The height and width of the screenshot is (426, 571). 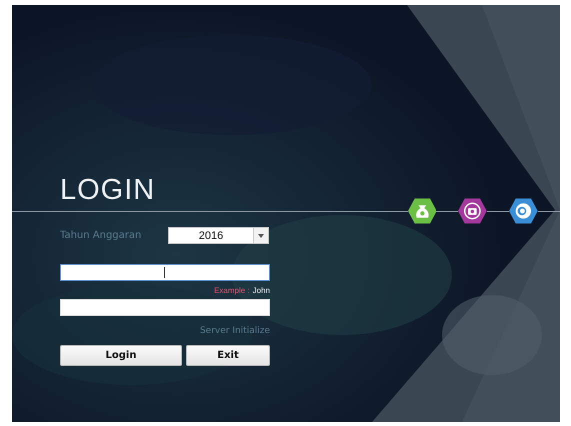 I want to click on exit-button: Exit, so click(x=228, y=355).